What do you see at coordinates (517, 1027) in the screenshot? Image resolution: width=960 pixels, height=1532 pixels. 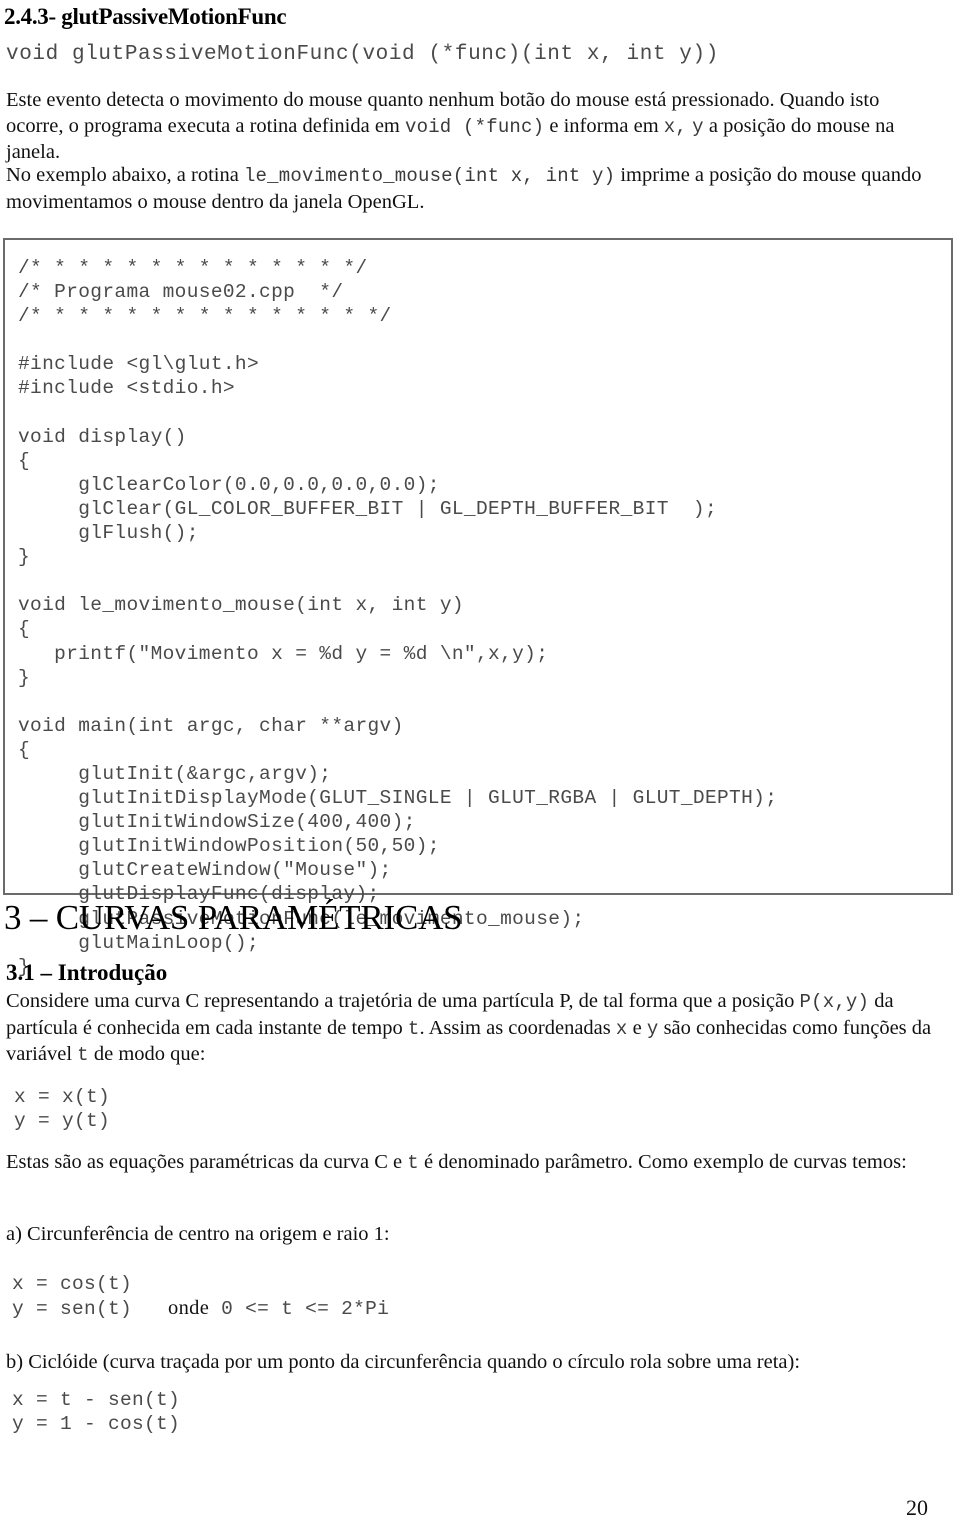 I see `text-run: . Assim as coordenadas` at bounding box center [517, 1027].